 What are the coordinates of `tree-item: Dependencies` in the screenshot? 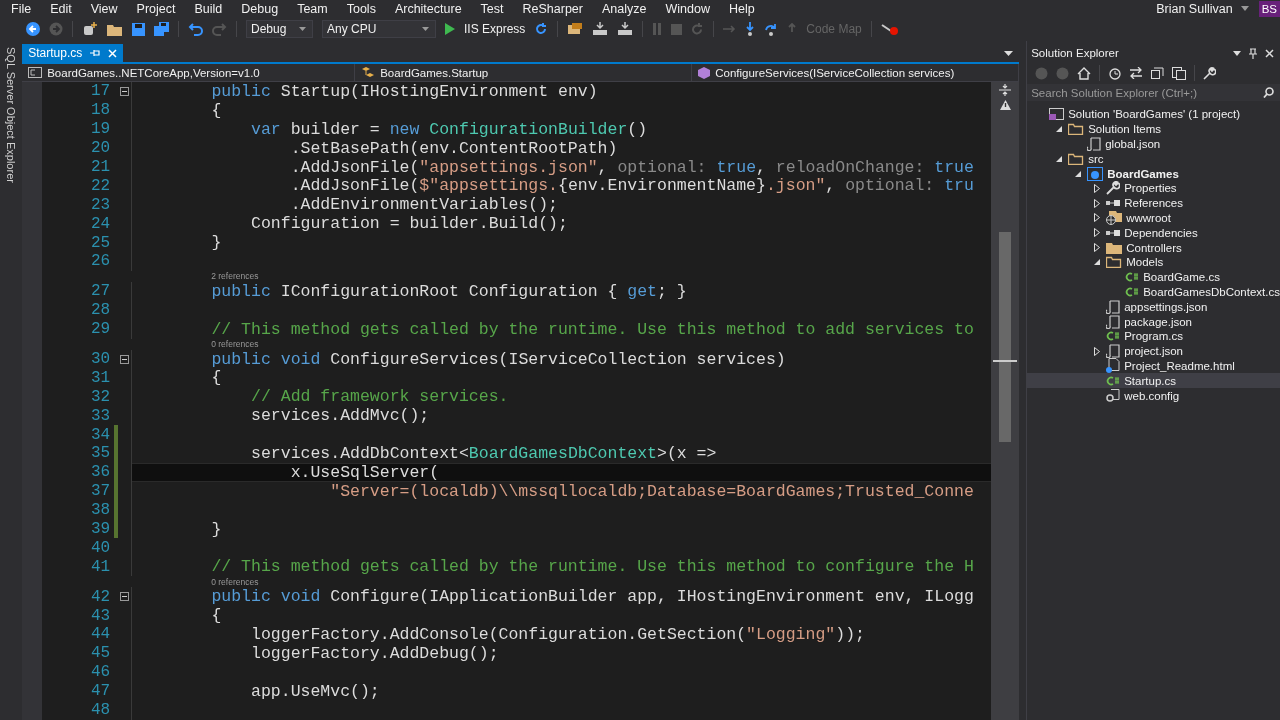 It's located at (1153, 233).